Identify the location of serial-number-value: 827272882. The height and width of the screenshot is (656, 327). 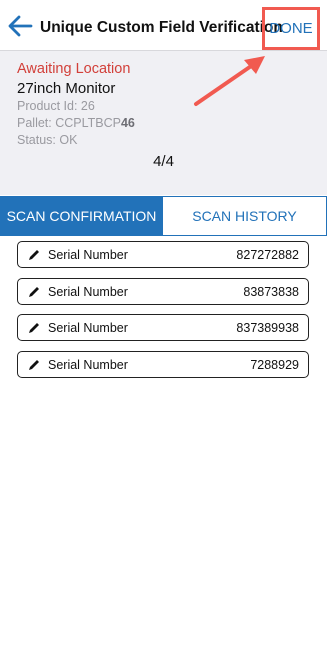
(267, 254).